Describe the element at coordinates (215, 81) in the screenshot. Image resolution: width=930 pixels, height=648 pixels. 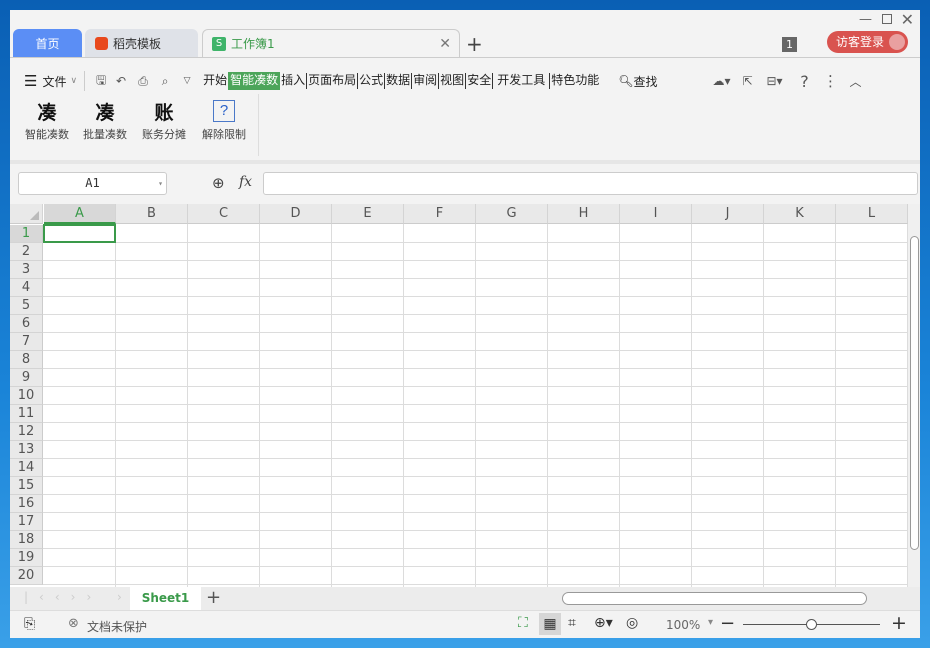
I see `tab-start: 开始` at that location.